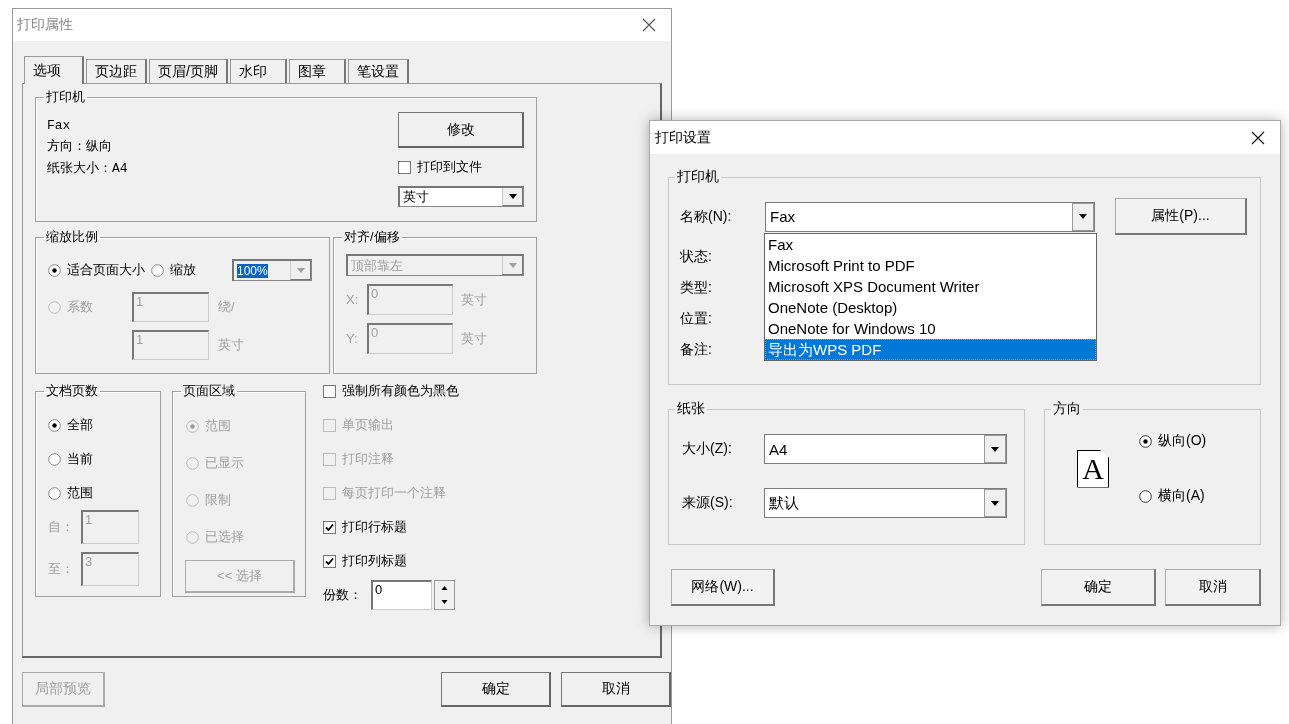  Describe the element at coordinates (258, 71) in the screenshot. I see `tab: 水印` at that location.